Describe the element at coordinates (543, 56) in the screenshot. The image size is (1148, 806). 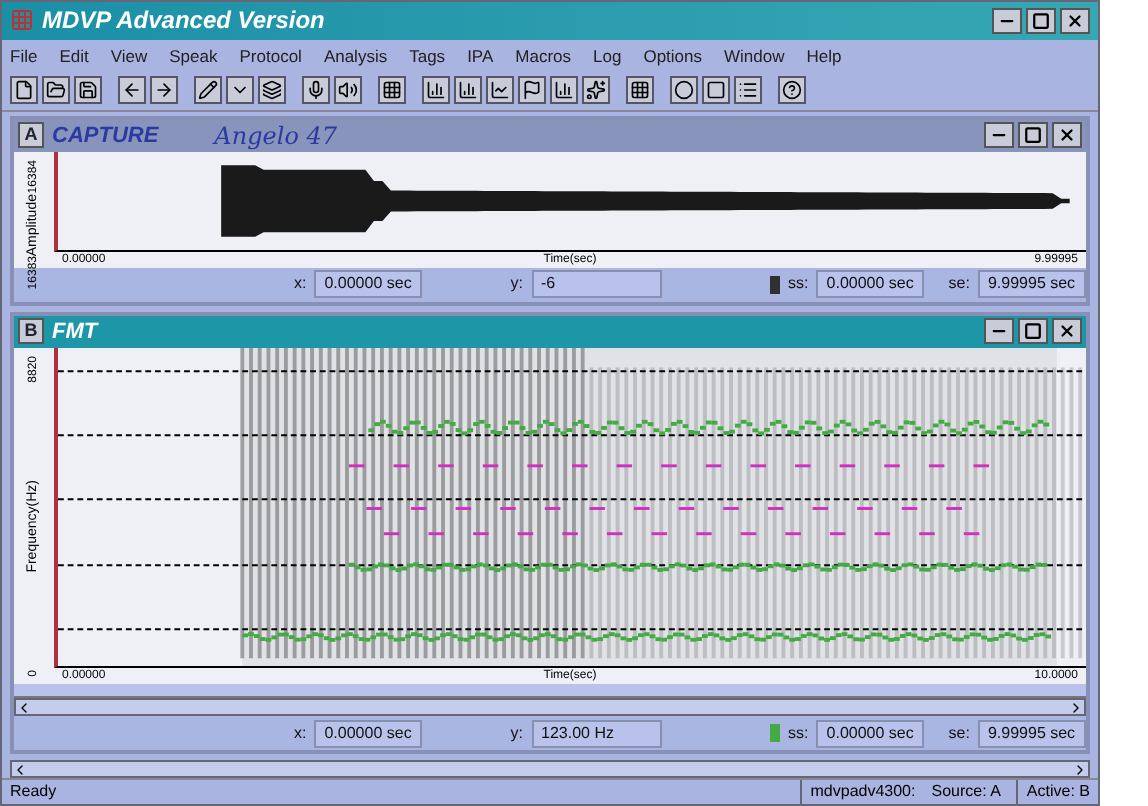
I see `menu-item: Macros` at that location.